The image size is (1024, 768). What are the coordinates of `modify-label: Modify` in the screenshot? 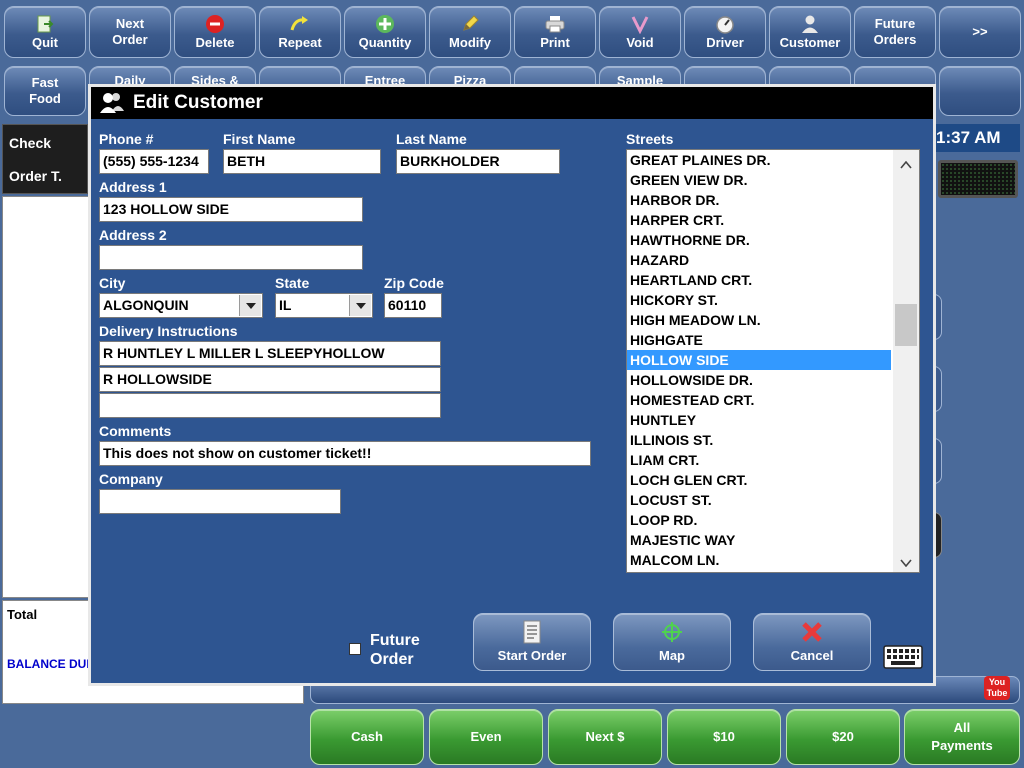 It's located at (470, 42).